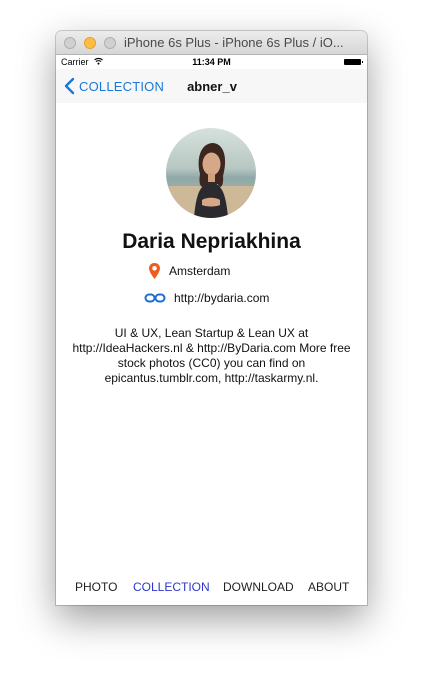  What do you see at coordinates (211, 590) in the screenshot?
I see `bottom-tab-bar: PHOTO COLLECTION DOWNLOAD ABOUT` at bounding box center [211, 590].